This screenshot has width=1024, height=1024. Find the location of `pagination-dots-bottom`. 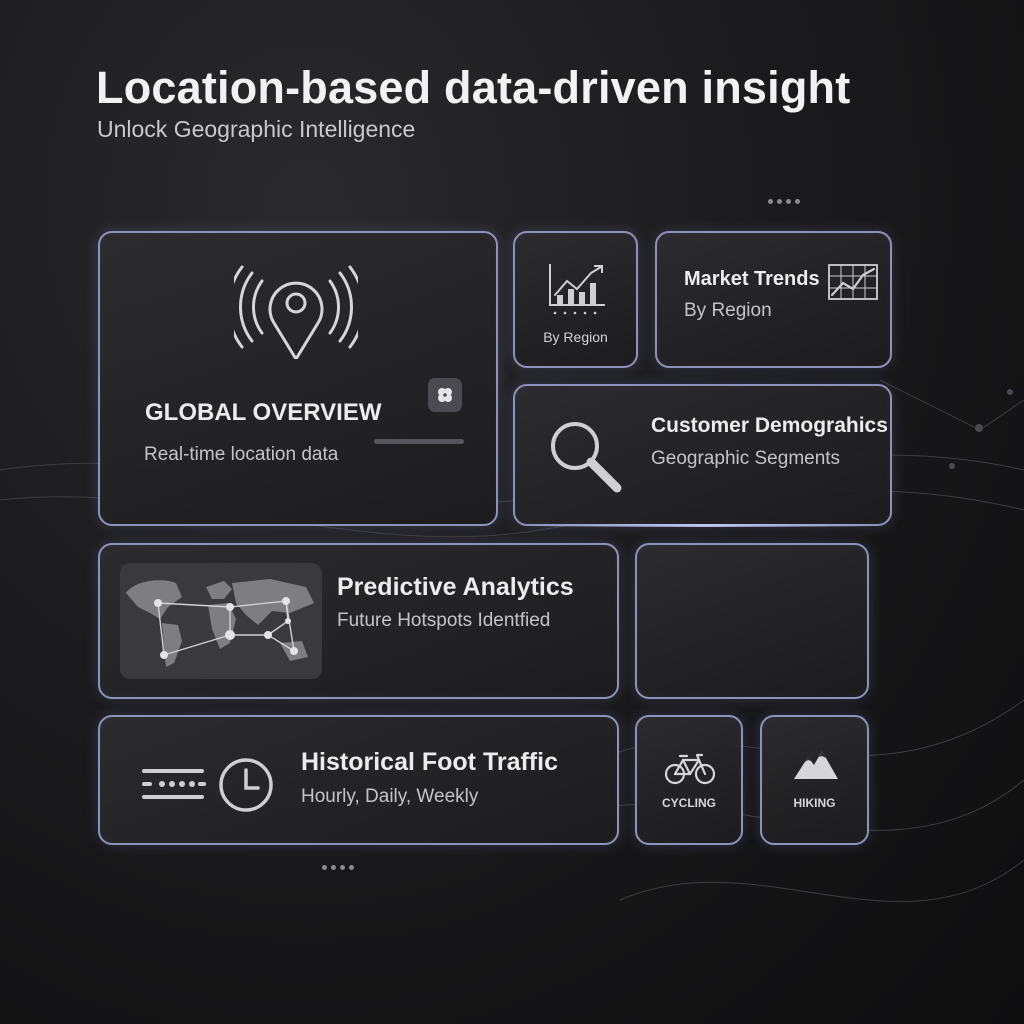

pagination-dots-bottom is located at coordinates (338, 867).